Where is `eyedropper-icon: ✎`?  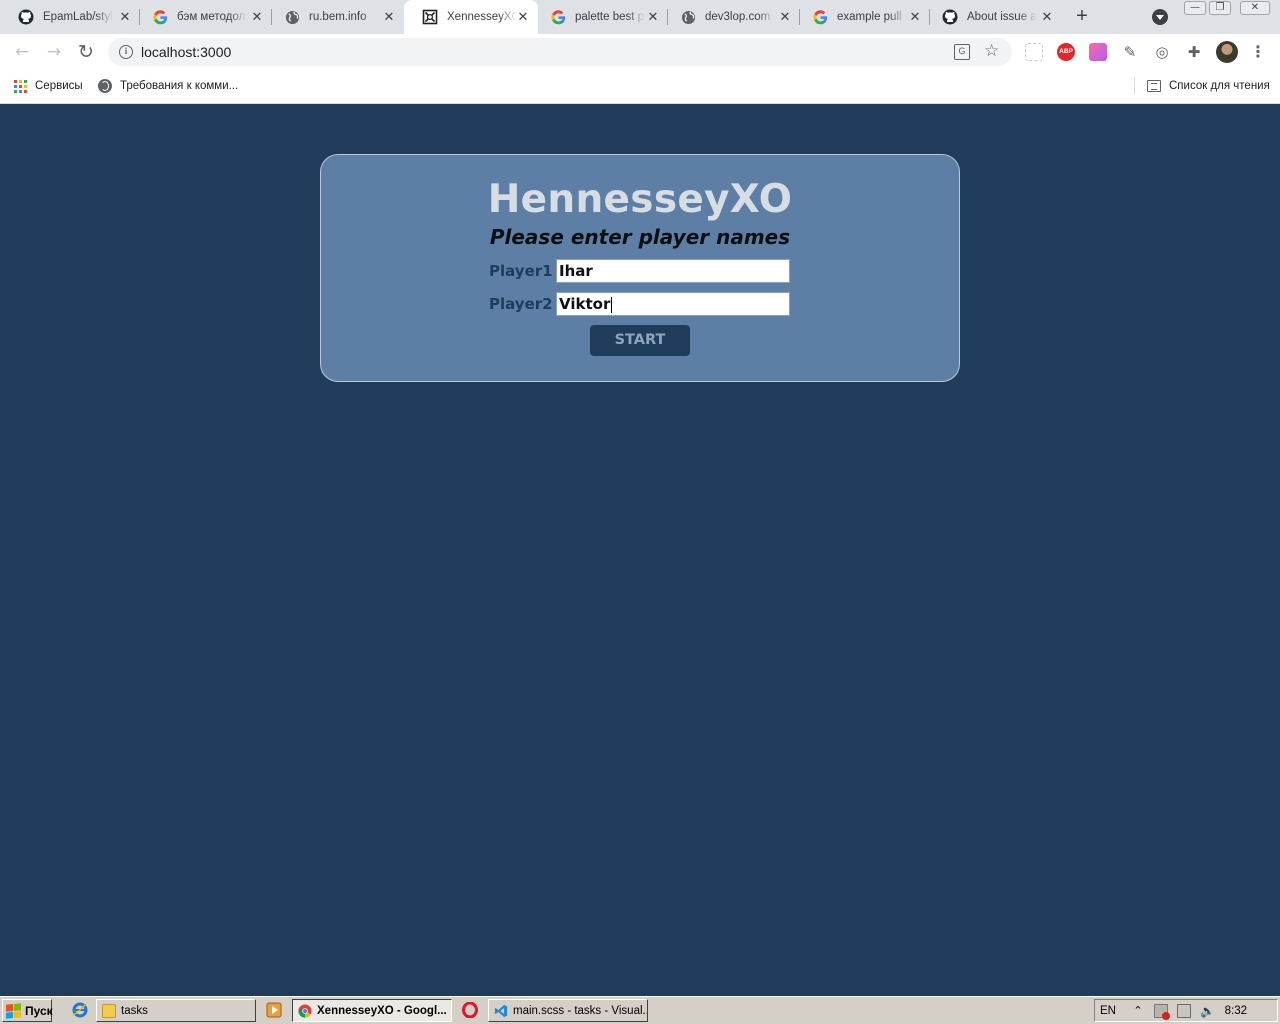 eyedropper-icon: ✎ is located at coordinates (1130, 52).